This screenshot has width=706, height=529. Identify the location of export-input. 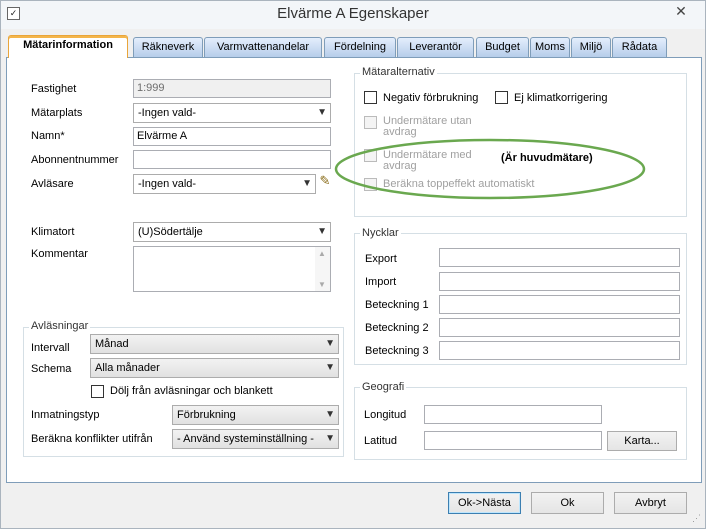
(559, 257).